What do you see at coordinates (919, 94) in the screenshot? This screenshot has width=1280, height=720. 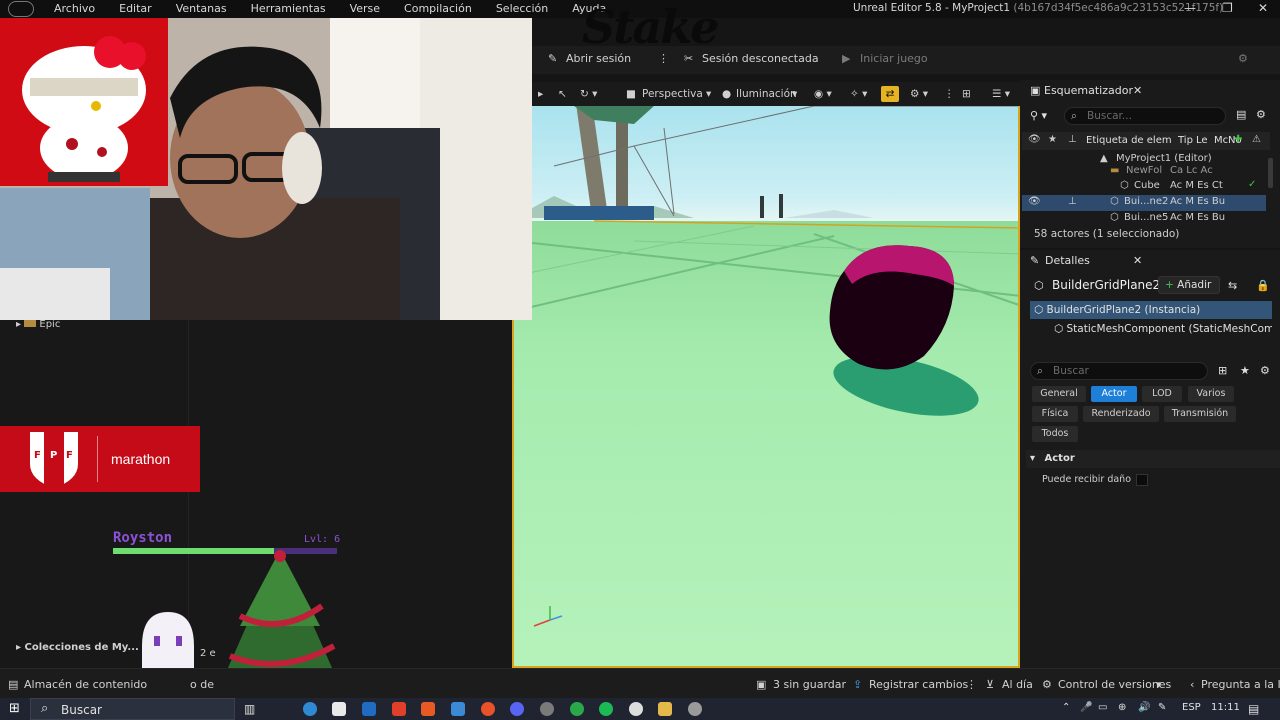 I see `viewport-settings-icon: ⚙ ▾` at bounding box center [919, 94].